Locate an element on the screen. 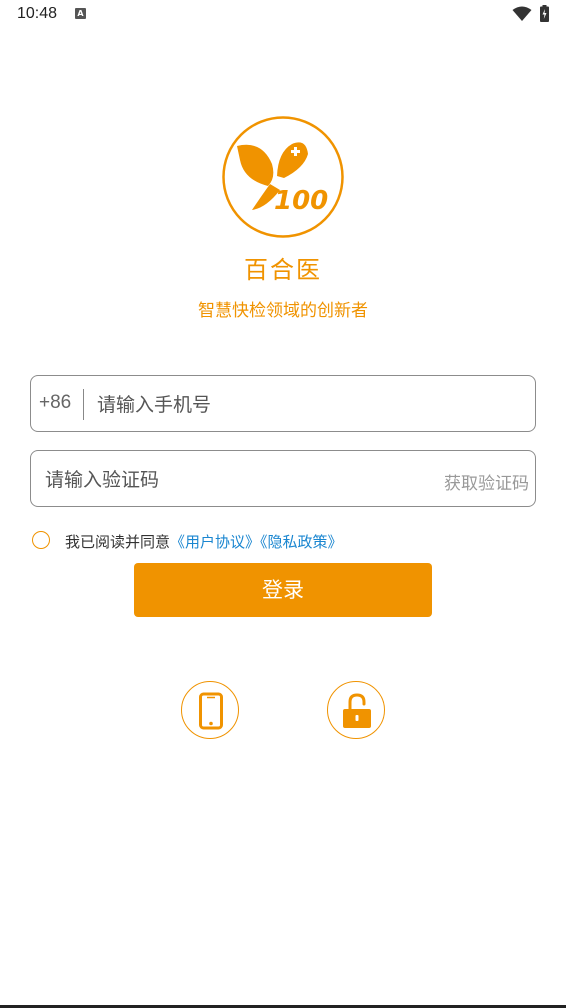 Image resolution: width=566 pixels, height=1008 pixels. phone-input is located at coordinates (307, 404).